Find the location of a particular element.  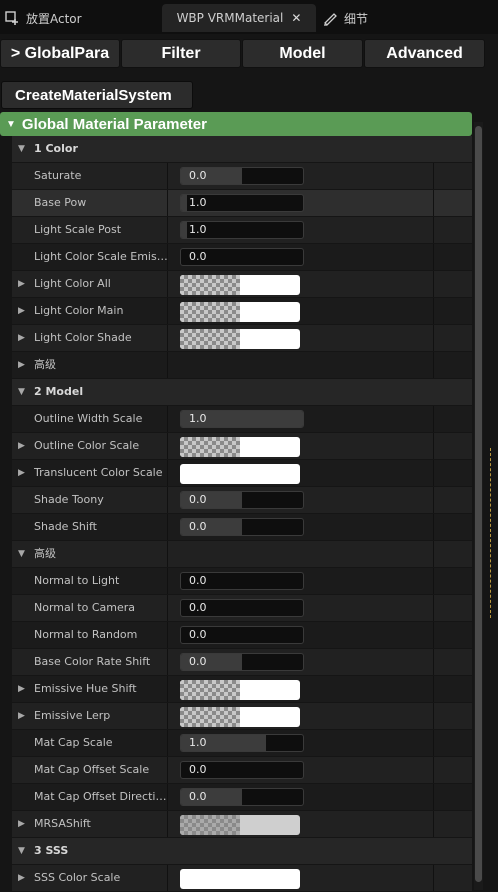

group-row-advanced: ▼ 高级 is located at coordinates (242, 554).